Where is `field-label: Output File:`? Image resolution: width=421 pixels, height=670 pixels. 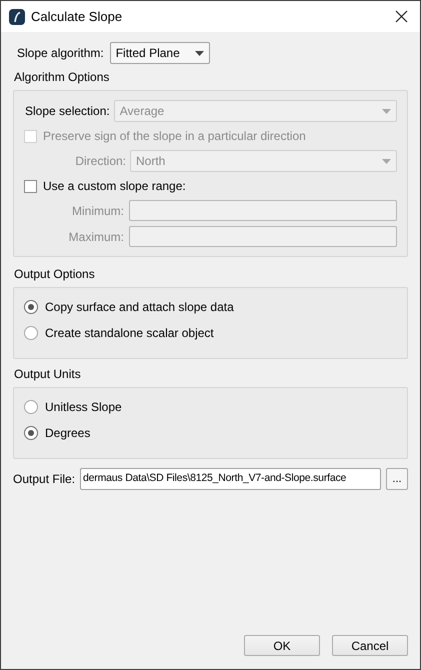
field-label: Output File: is located at coordinates (44, 479).